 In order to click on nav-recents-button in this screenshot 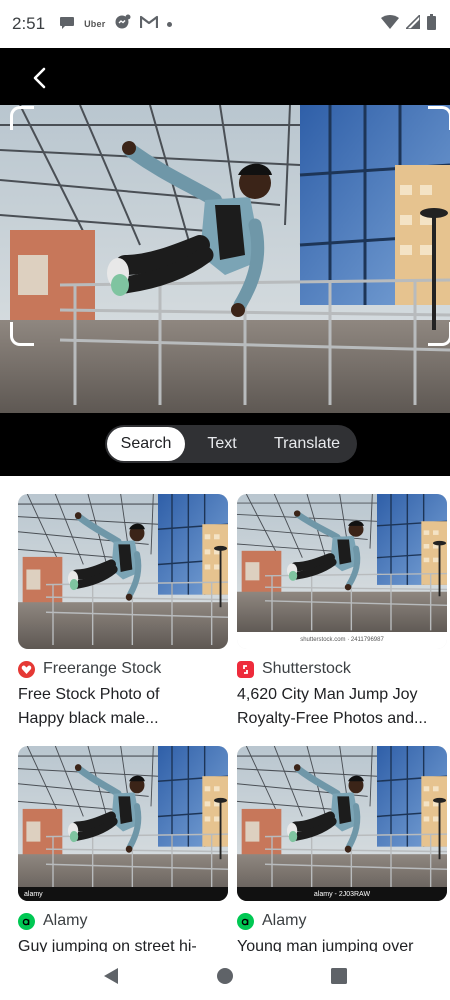, I will do `click(339, 976)`.